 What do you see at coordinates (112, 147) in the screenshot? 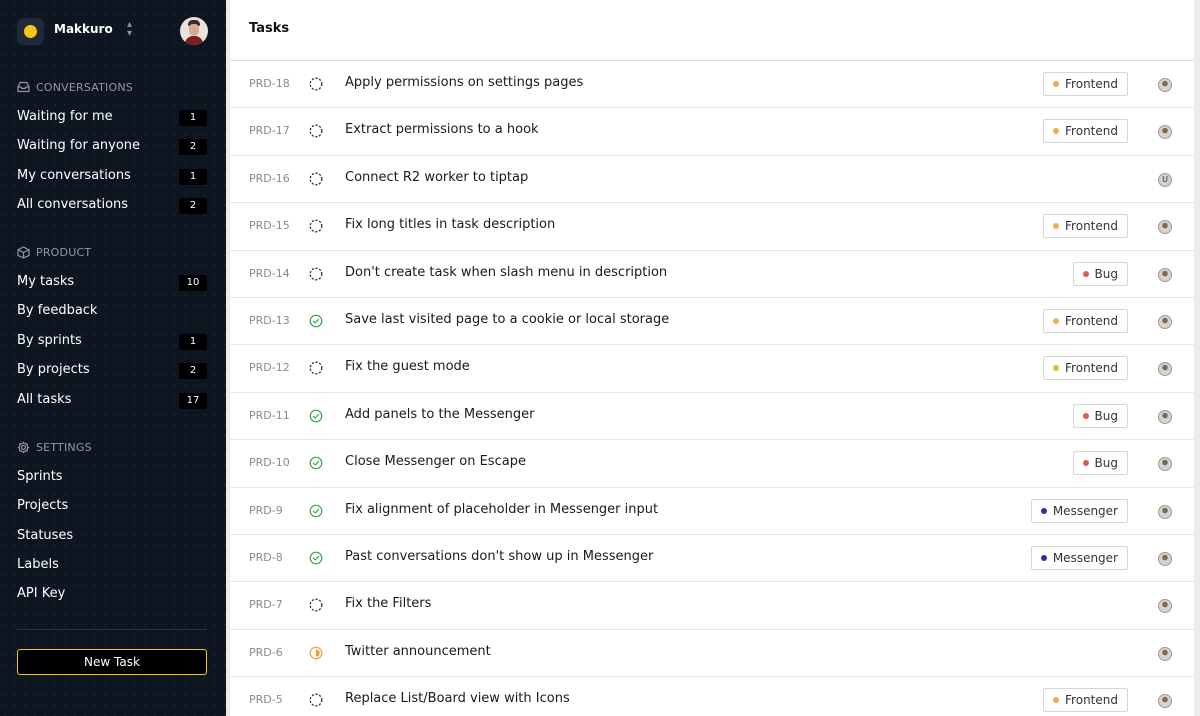
I see `sidebar-item-waiting-for-anyone: Waiting for anyone 2` at bounding box center [112, 147].